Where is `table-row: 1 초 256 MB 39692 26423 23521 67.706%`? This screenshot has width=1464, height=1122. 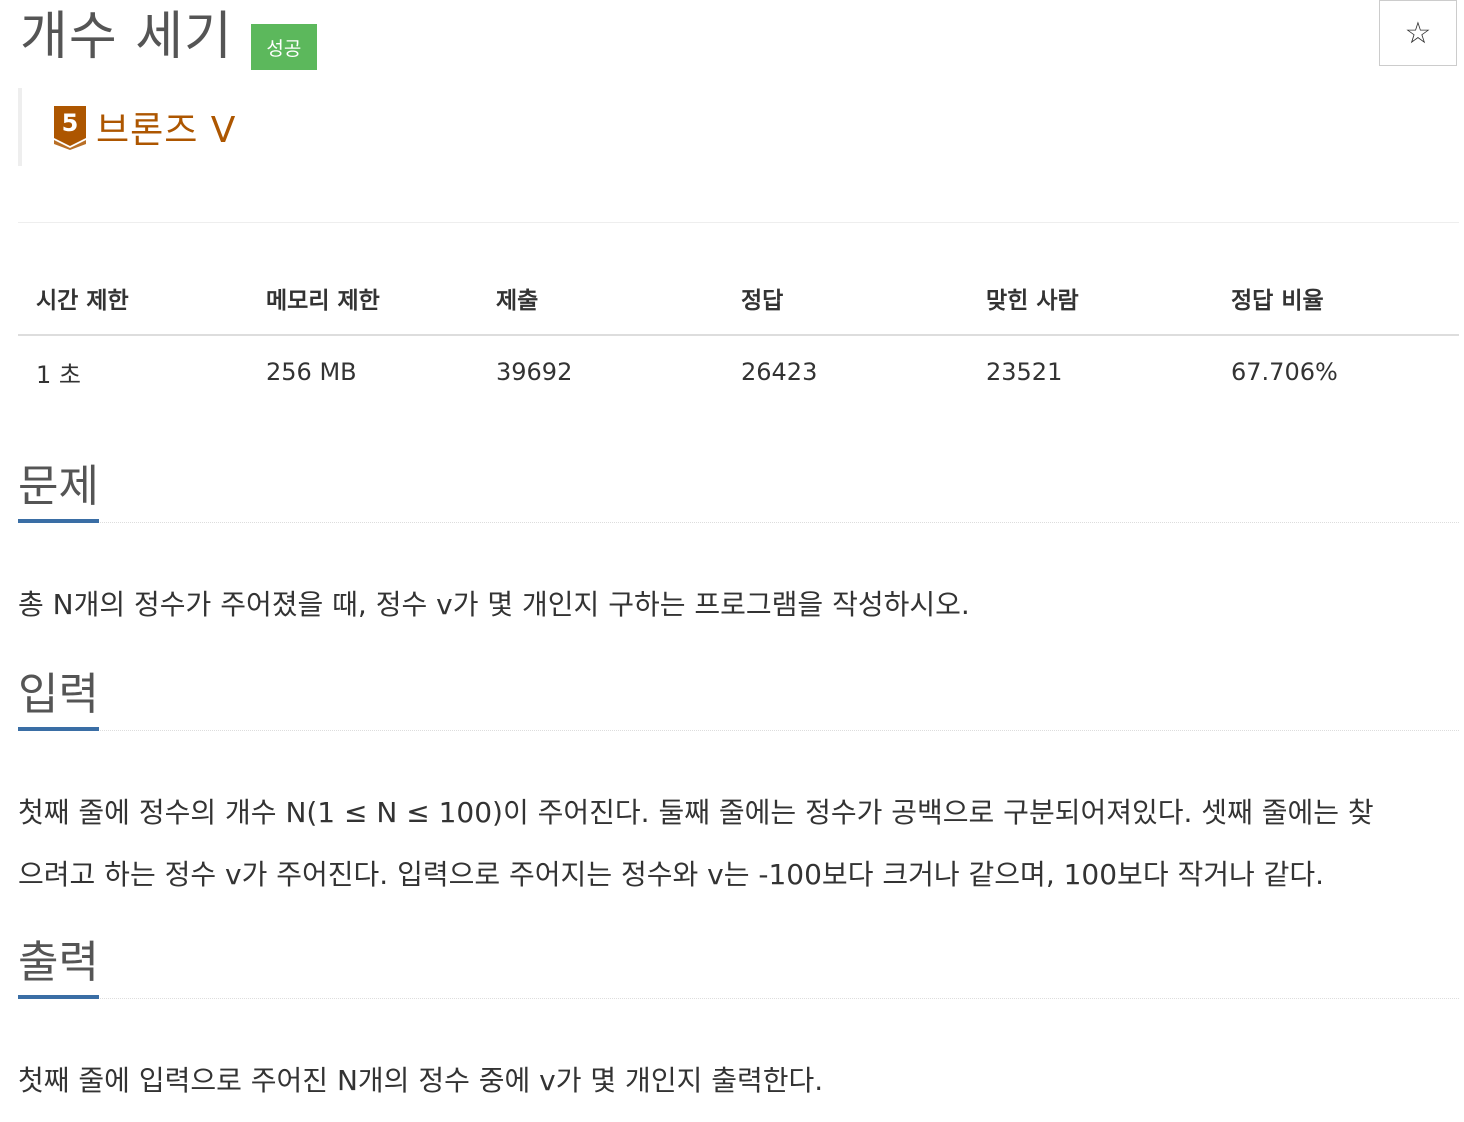
table-row: 1 초 256 MB 39692 26423 23521 67.706% is located at coordinates (738, 371).